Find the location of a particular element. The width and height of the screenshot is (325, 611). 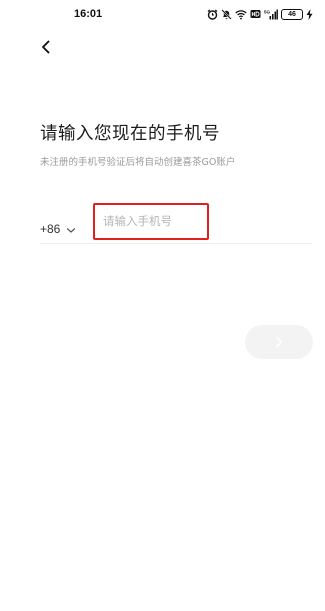

next-button is located at coordinates (279, 342).